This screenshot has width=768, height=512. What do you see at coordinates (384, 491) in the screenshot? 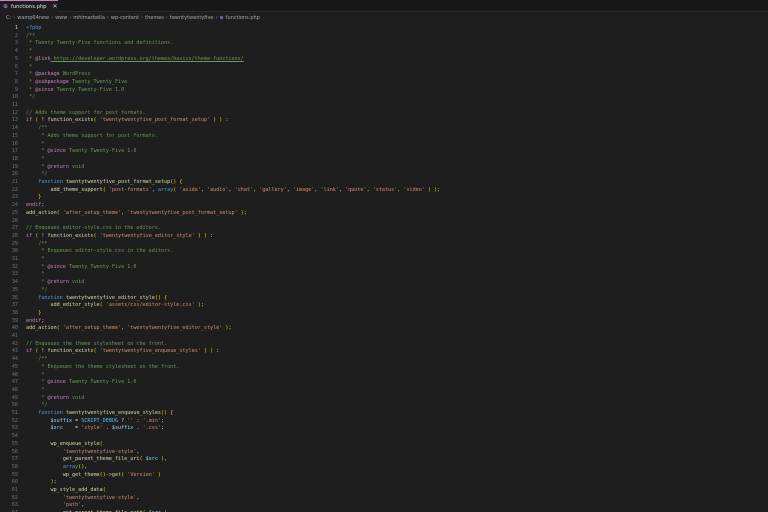
I see `code-line: 61 wp_style_add_data(` at bounding box center [384, 491].